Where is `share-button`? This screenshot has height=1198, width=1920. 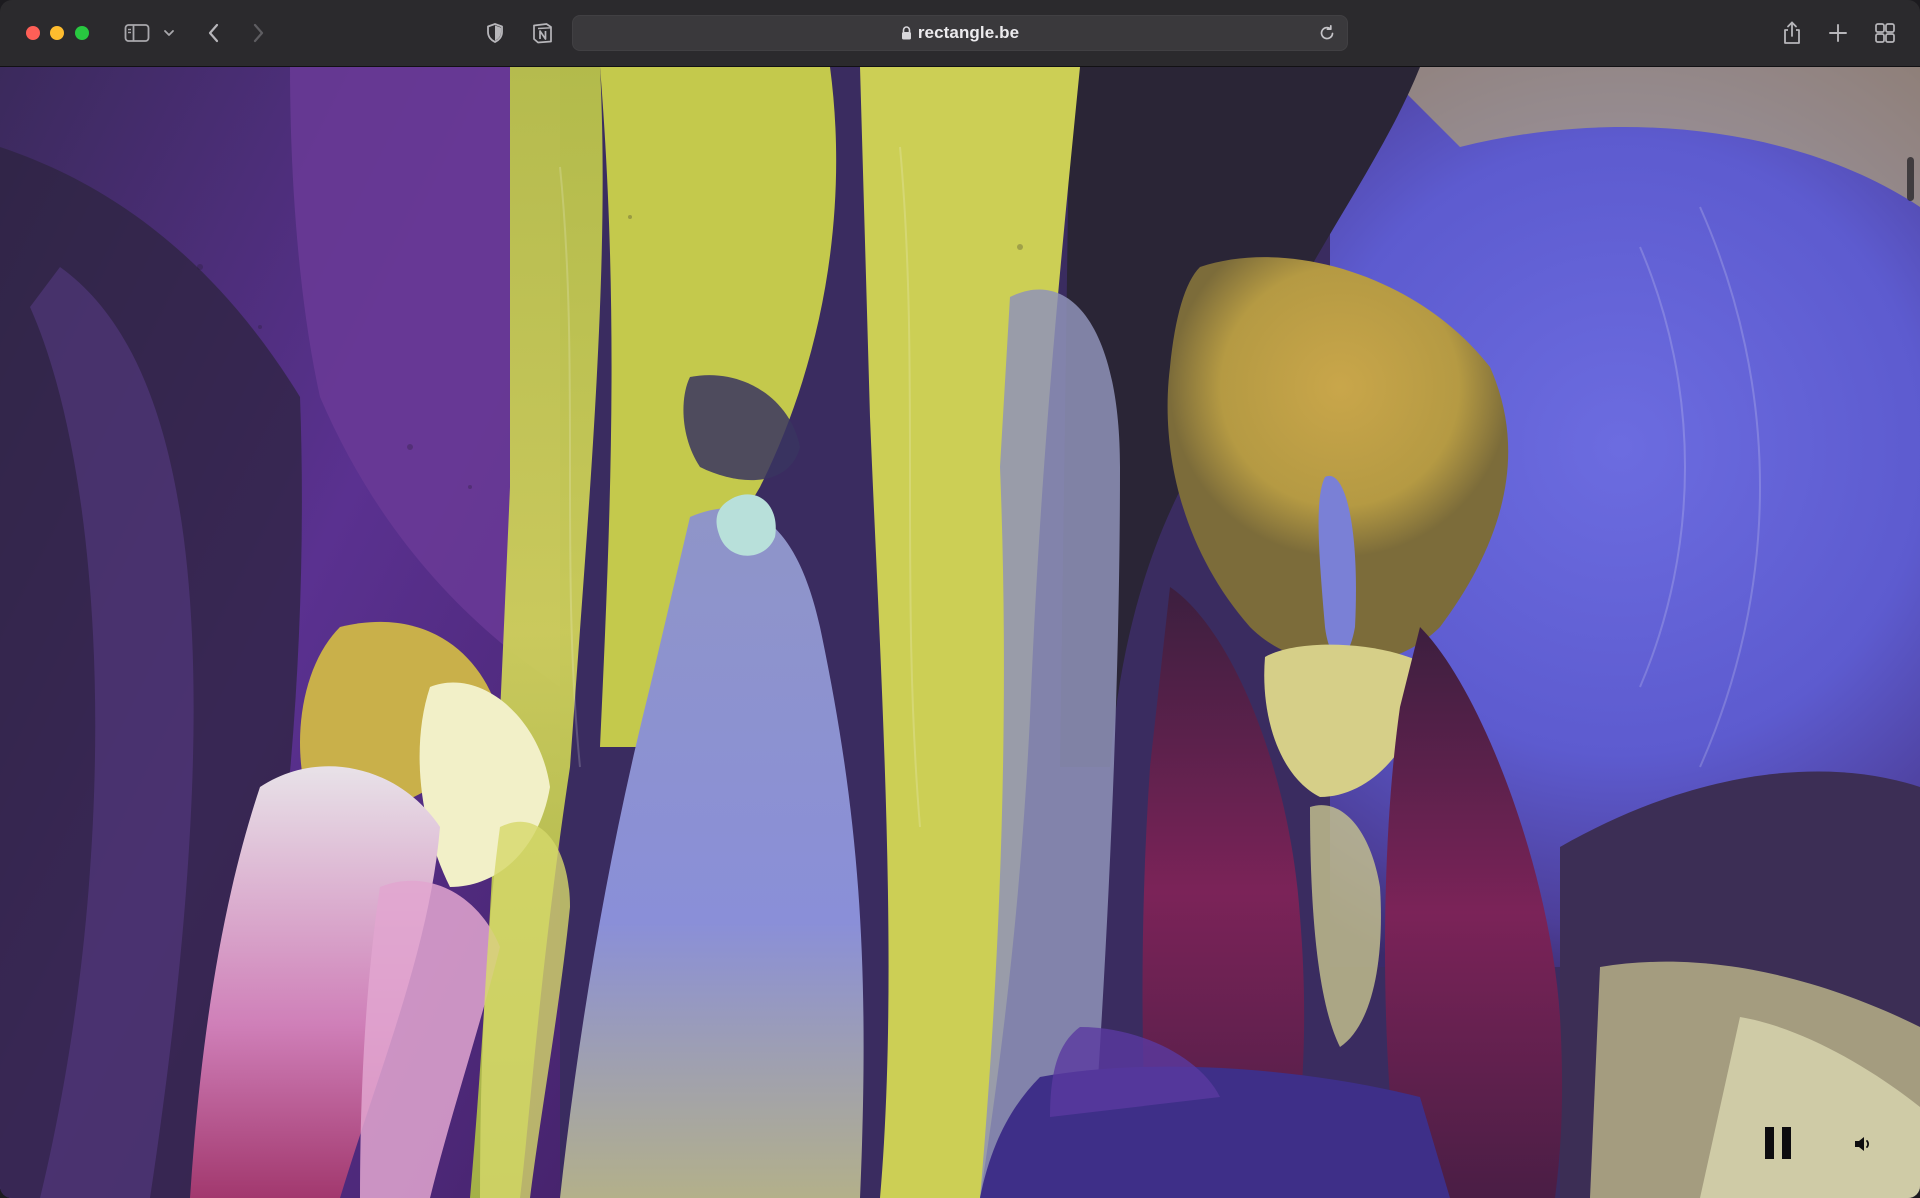 share-button is located at coordinates (1792, 33).